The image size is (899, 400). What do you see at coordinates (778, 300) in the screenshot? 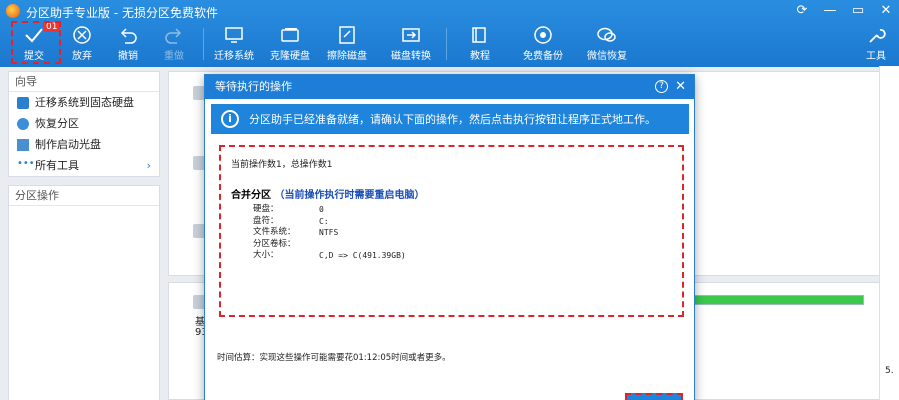
I see `partition-usage-bar` at bounding box center [778, 300].